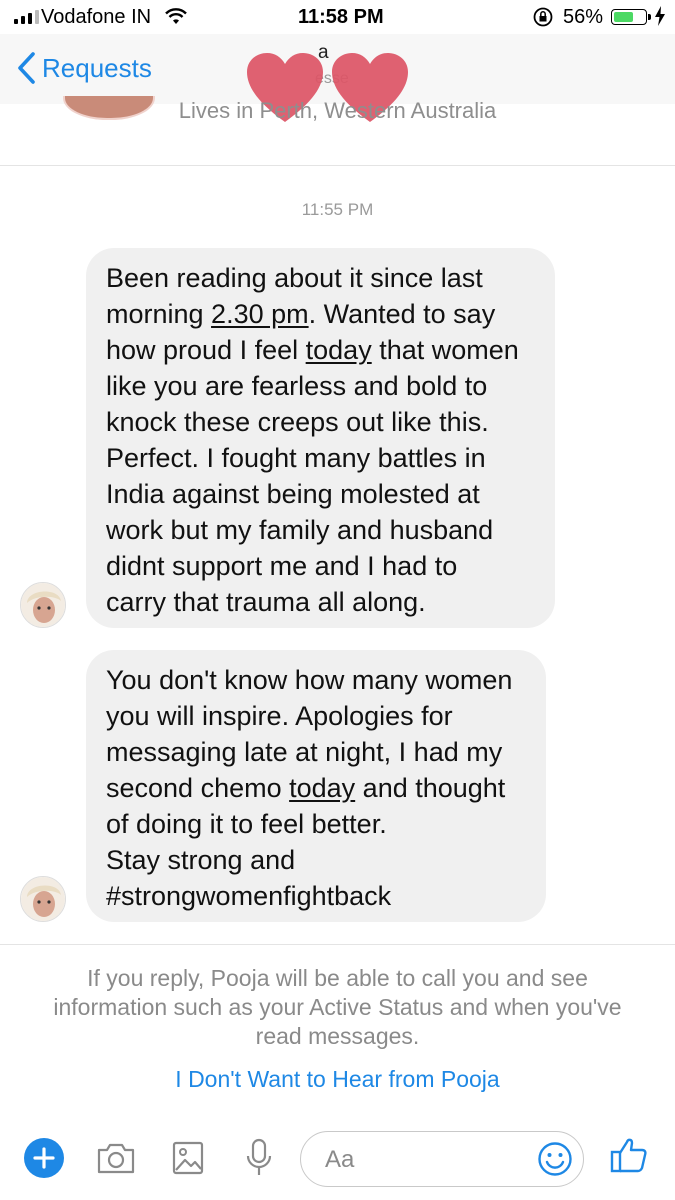 Image resolution: width=675 pixels, height=1200 pixels. I want to click on carrier-name: Vodafone IN, so click(96, 17).